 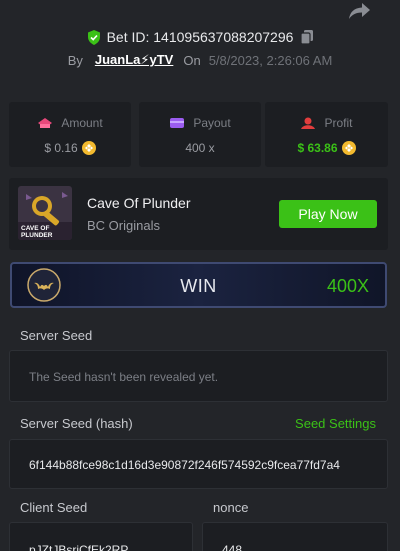 What do you see at coordinates (295, 536) in the screenshot?
I see `nonce-field: 448` at bounding box center [295, 536].